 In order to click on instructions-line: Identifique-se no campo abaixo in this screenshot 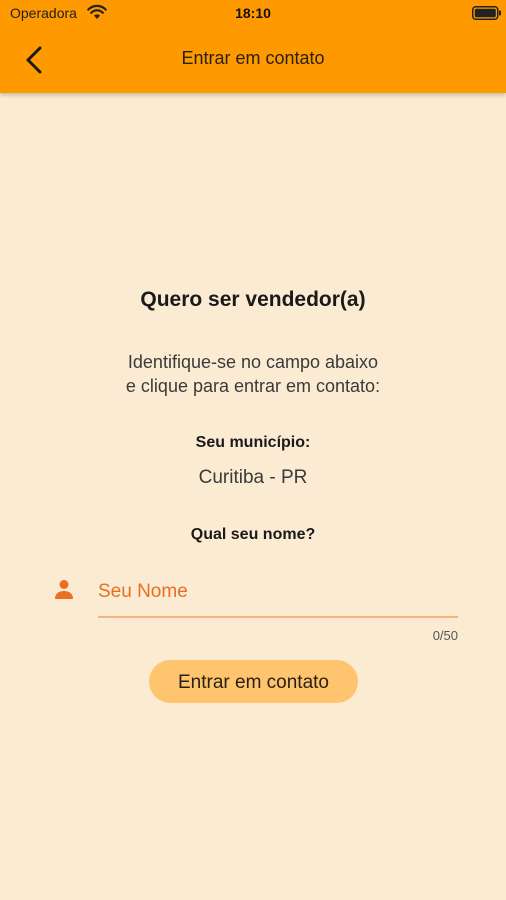, I will do `click(253, 362)`.